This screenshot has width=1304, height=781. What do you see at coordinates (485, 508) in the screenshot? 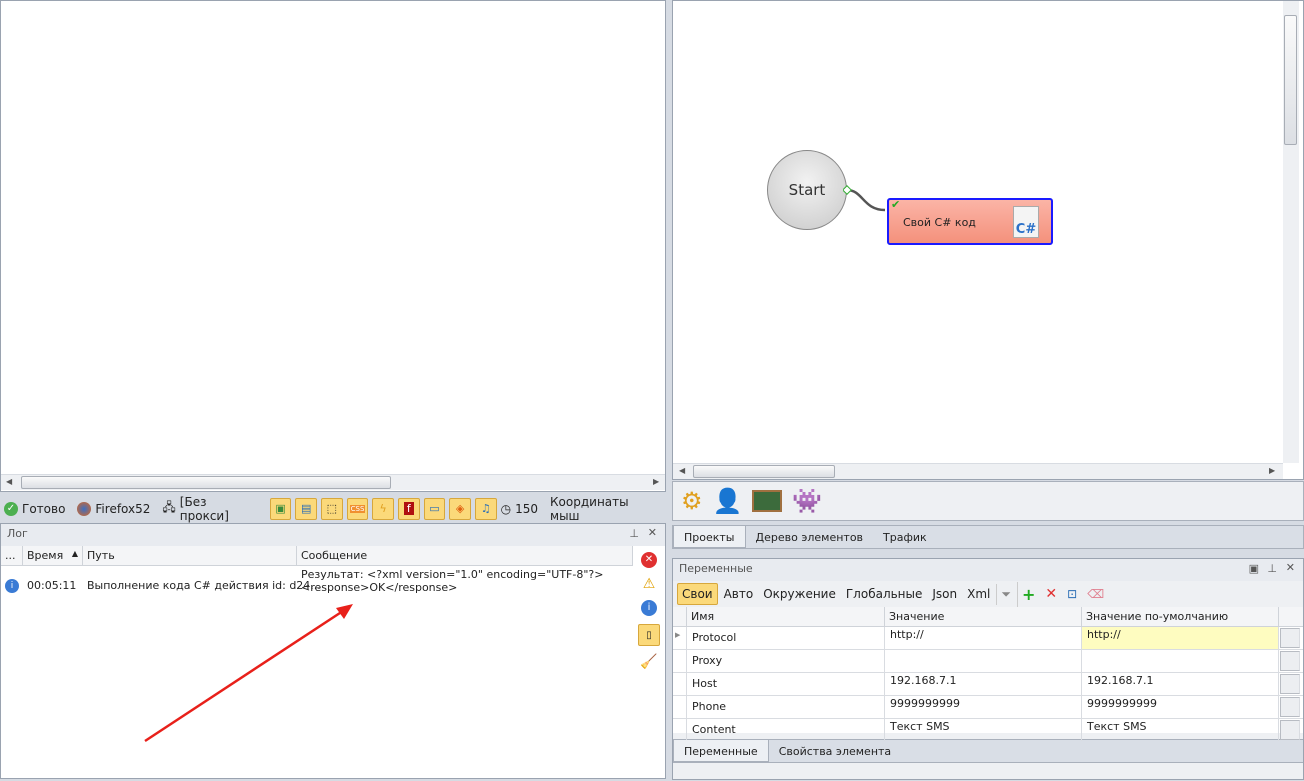
I see `sound-toggle: ♫` at bounding box center [485, 508].